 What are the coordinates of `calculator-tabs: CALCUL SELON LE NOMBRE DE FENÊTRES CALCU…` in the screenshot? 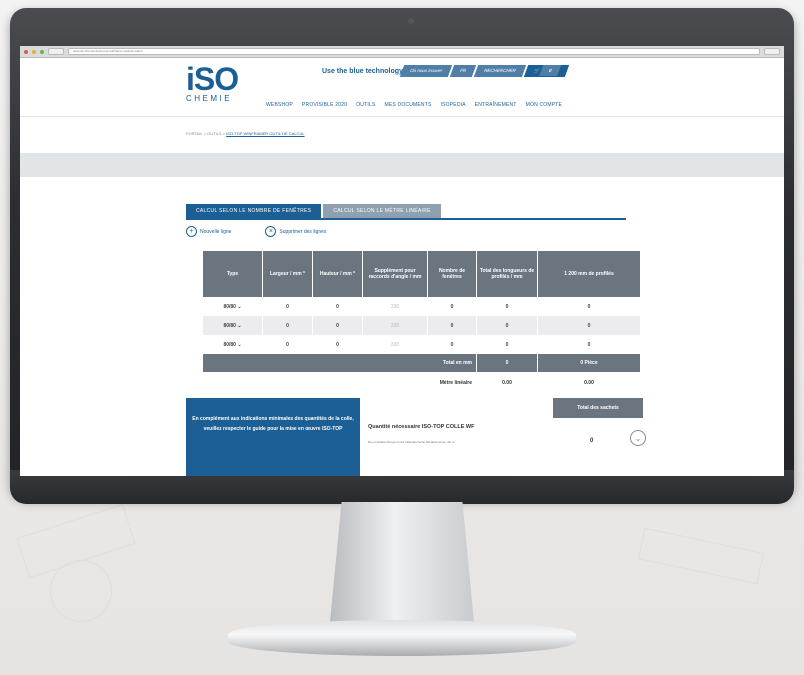 It's located at (406, 212).